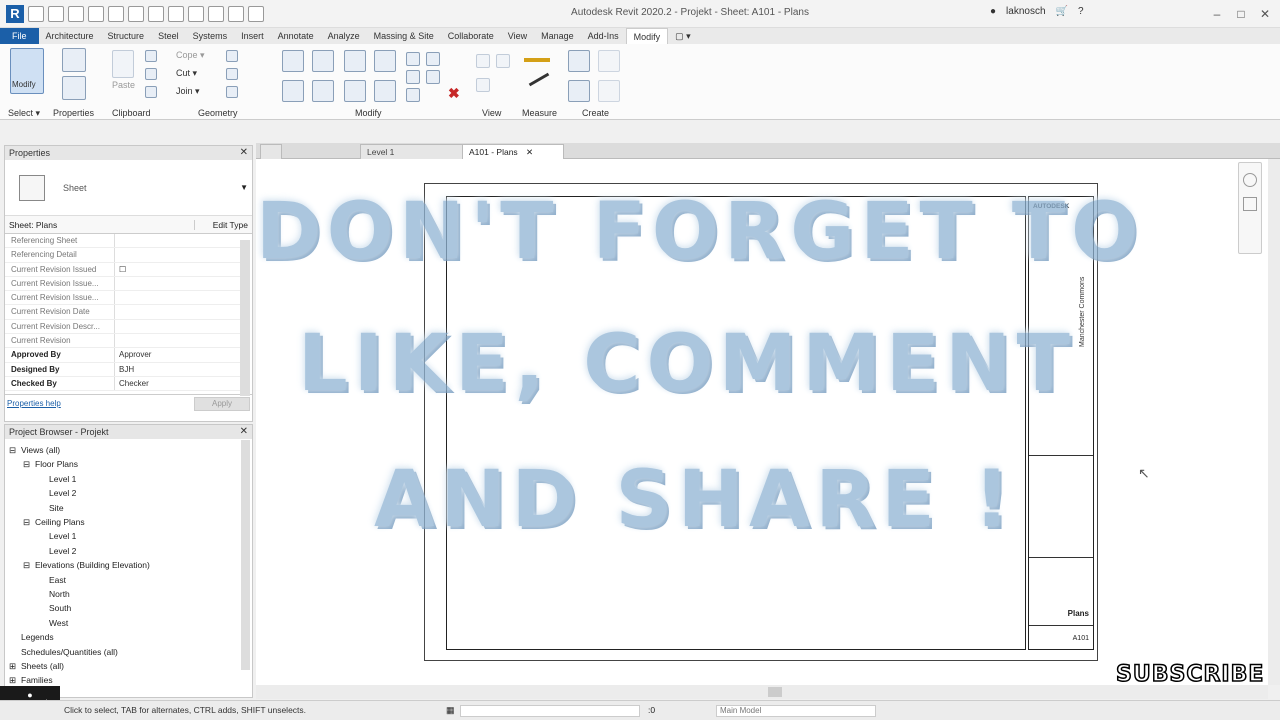 This screenshot has width=1280, height=720. Describe the element at coordinates (471, 36) in the screenshot. I see `tab-collaborate: Collaborate` at that location.